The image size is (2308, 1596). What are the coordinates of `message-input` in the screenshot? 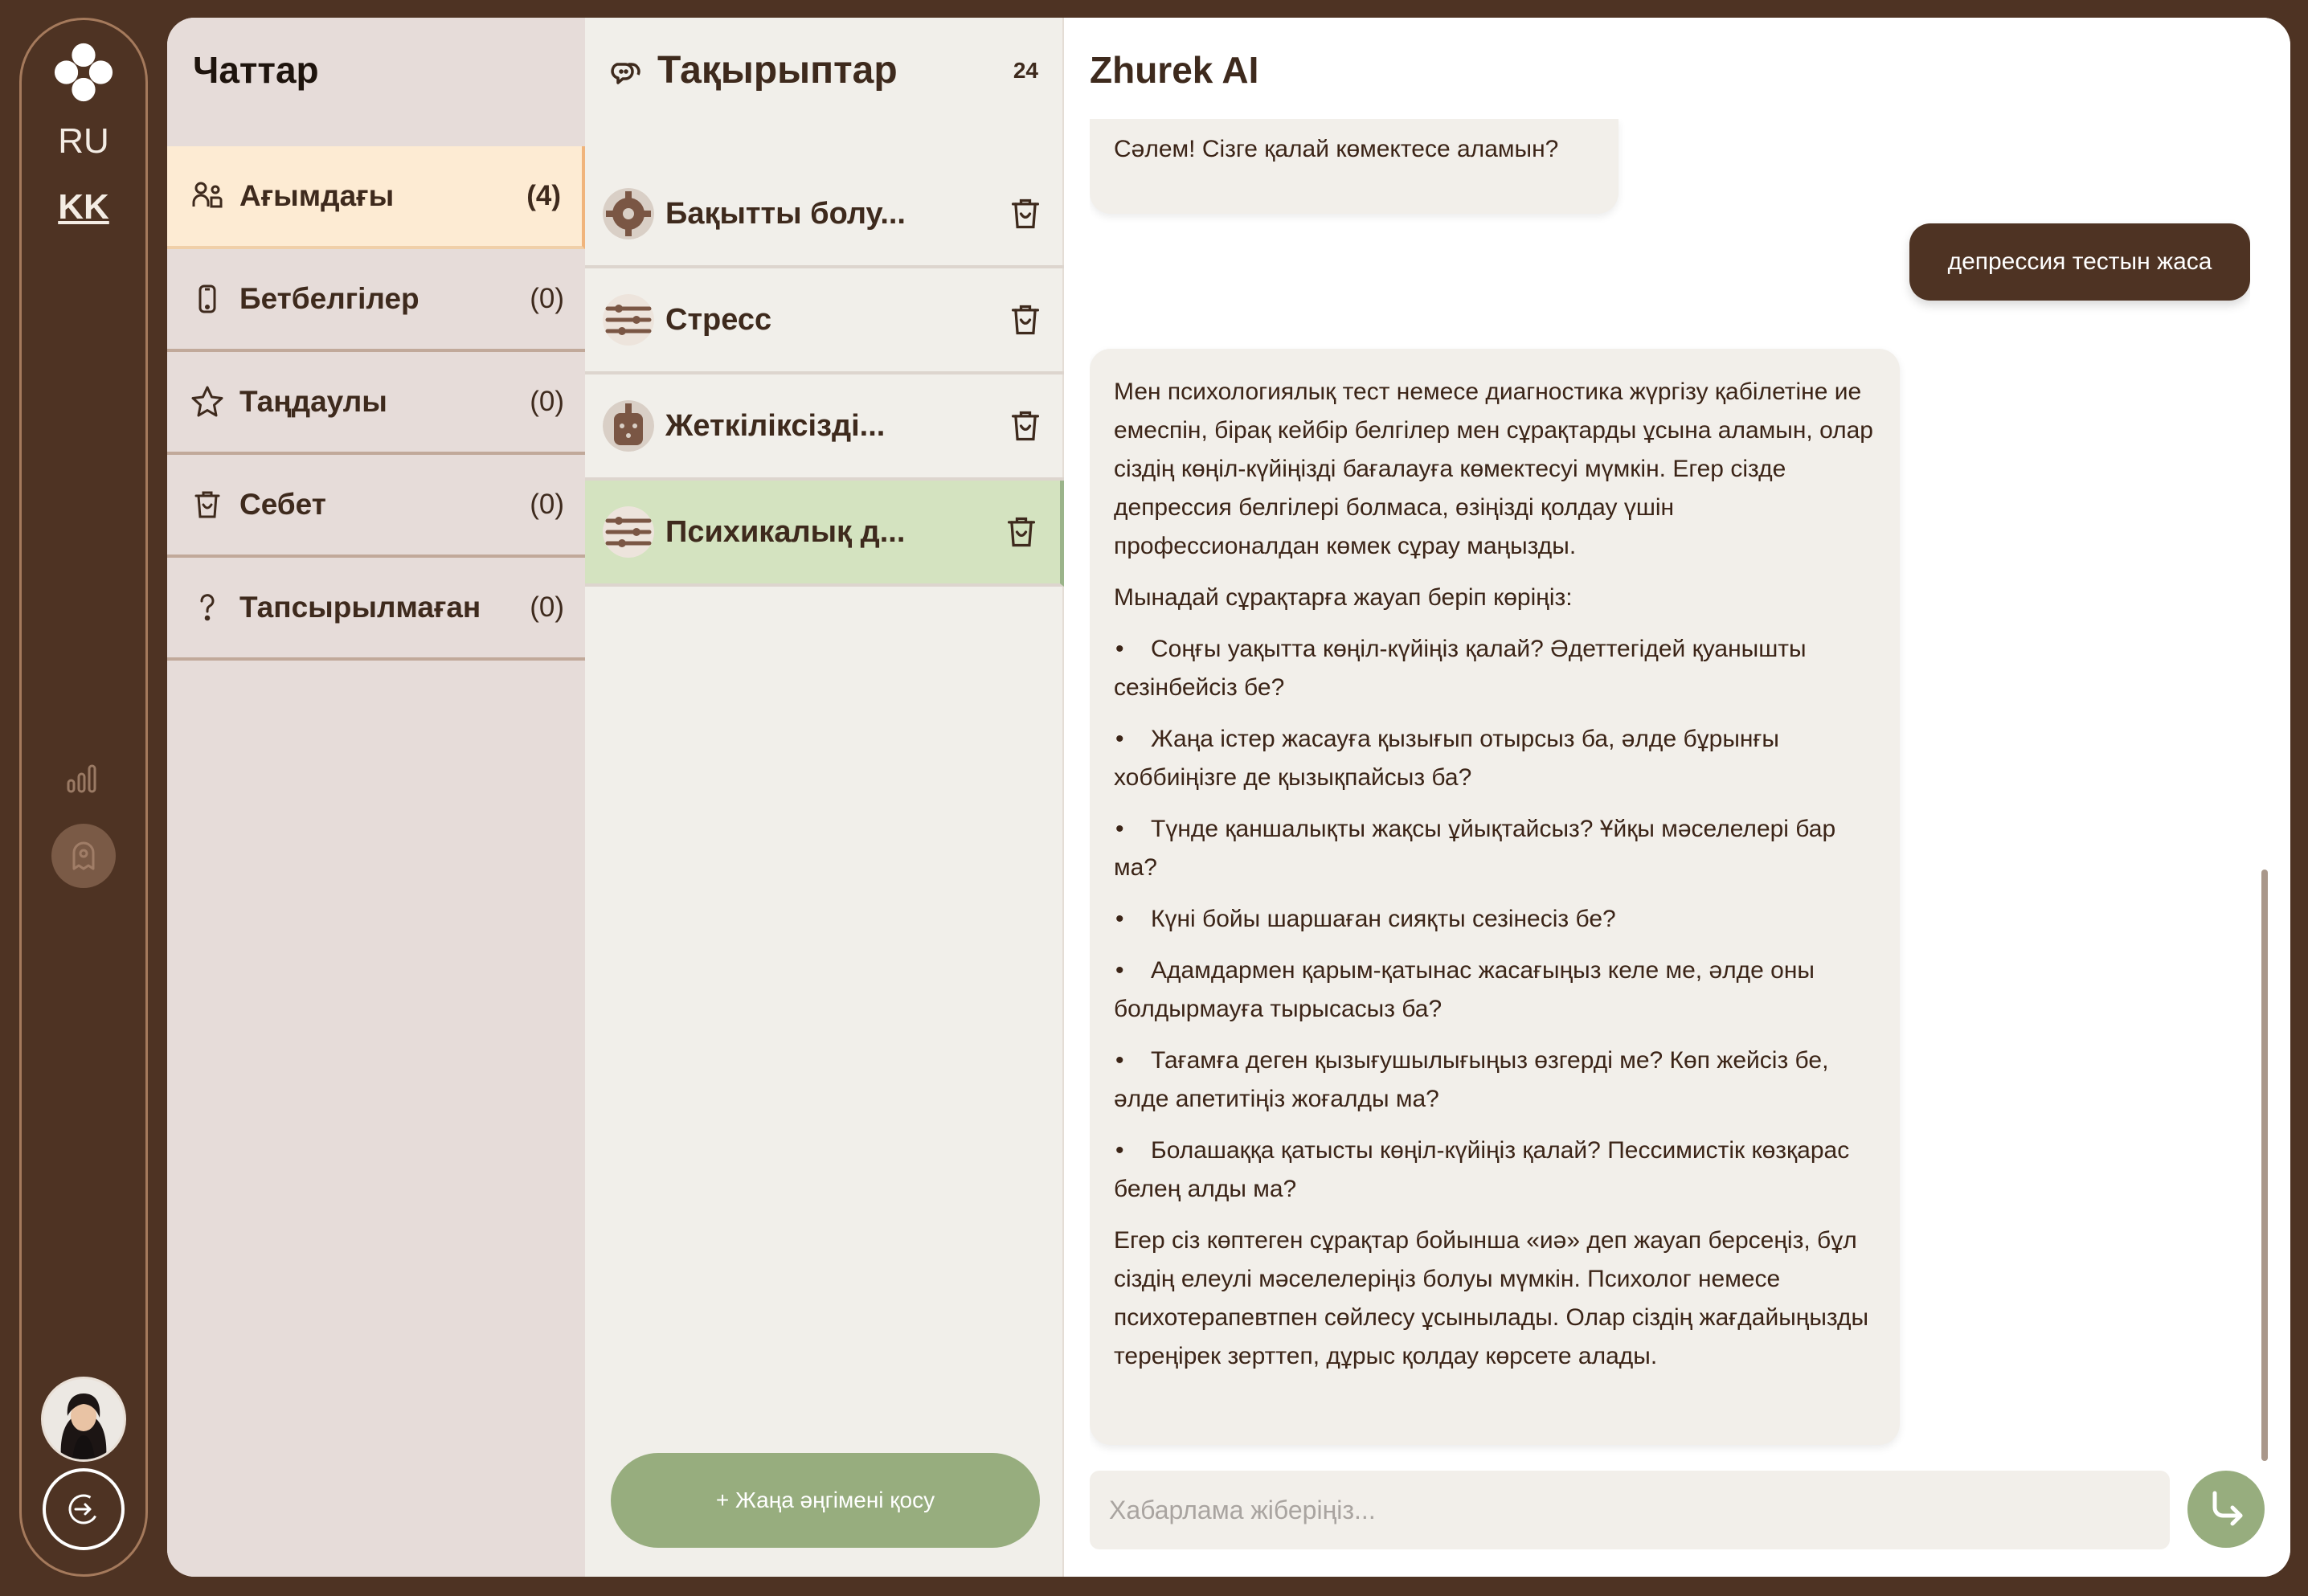 It's located at (1630, 1510).